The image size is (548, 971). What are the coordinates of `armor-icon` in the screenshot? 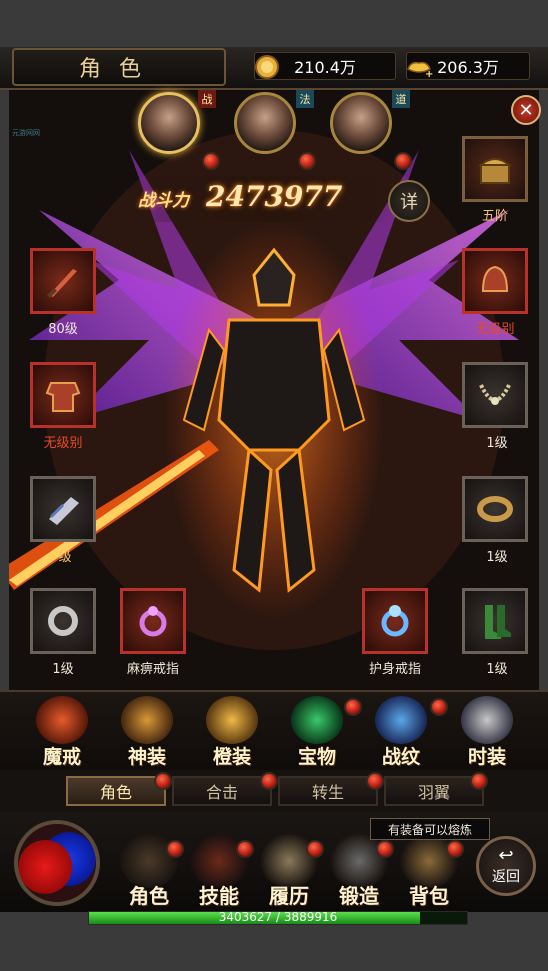 It's located at (63, 397).